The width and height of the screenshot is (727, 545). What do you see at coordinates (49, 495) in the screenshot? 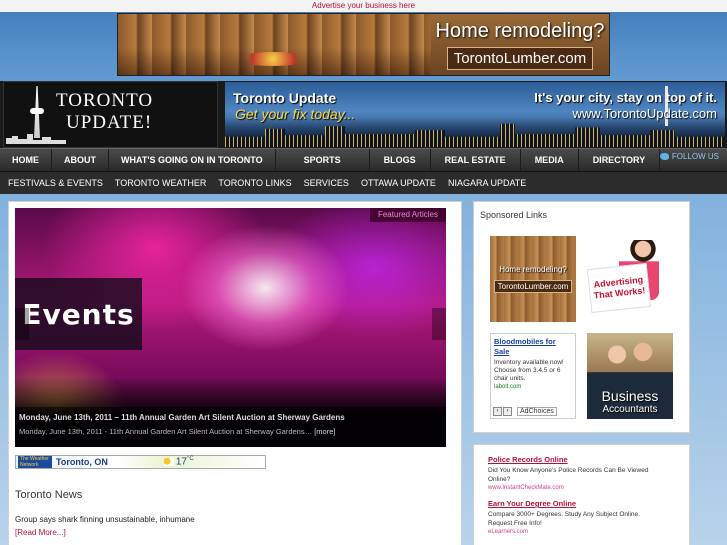
I see `toronto-news-title: Toronto News` at bounding box center [49, 495].